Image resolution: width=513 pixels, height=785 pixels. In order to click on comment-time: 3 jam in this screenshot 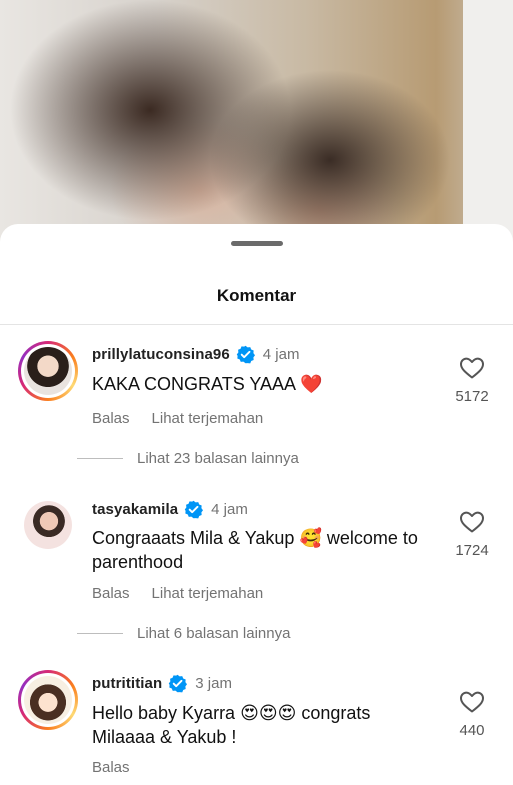, I will do `click(213, 683)`.